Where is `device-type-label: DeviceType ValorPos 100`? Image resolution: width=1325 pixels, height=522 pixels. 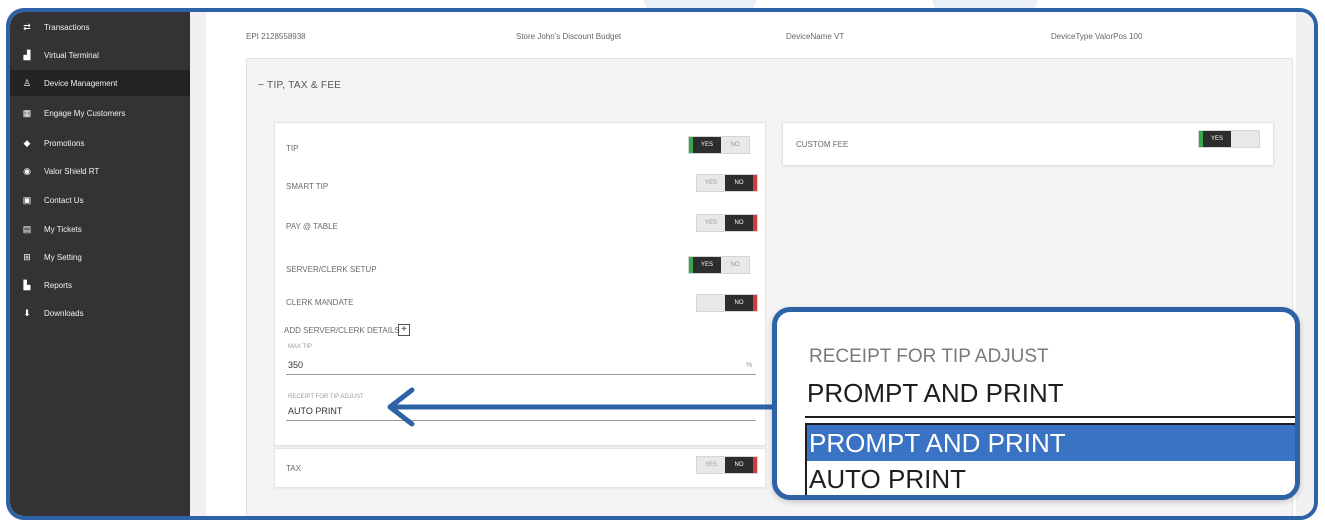
device-type-label: DeviceType ValorPos 100 is located at coordinates (1097, 36).